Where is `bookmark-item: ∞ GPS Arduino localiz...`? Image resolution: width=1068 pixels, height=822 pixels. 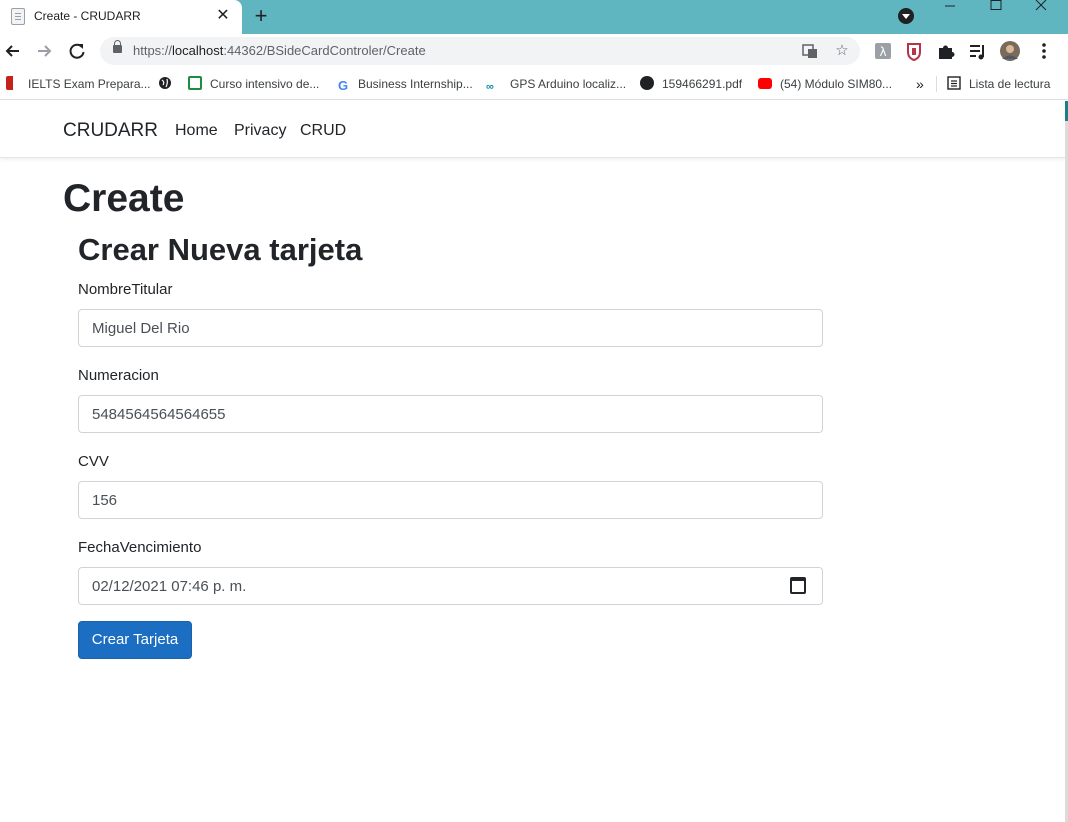
bookmark-item: ∞ GPS Arduino localiz... is located at coordinates (556, 84).